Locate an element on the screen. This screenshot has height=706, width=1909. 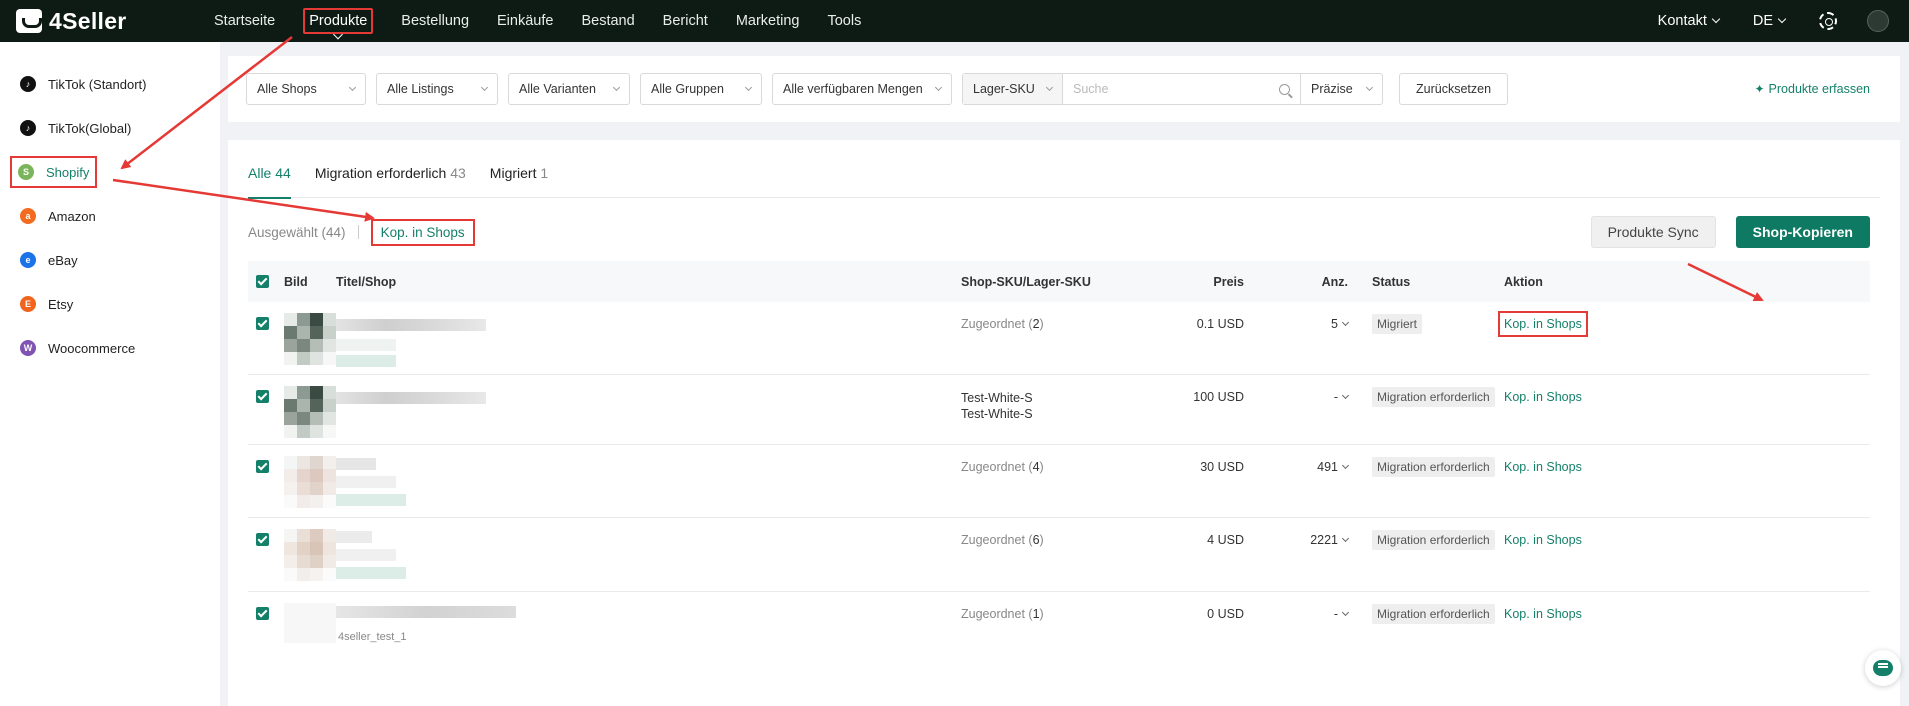
sku-count: 2 is located at coordinates (1036, 324).